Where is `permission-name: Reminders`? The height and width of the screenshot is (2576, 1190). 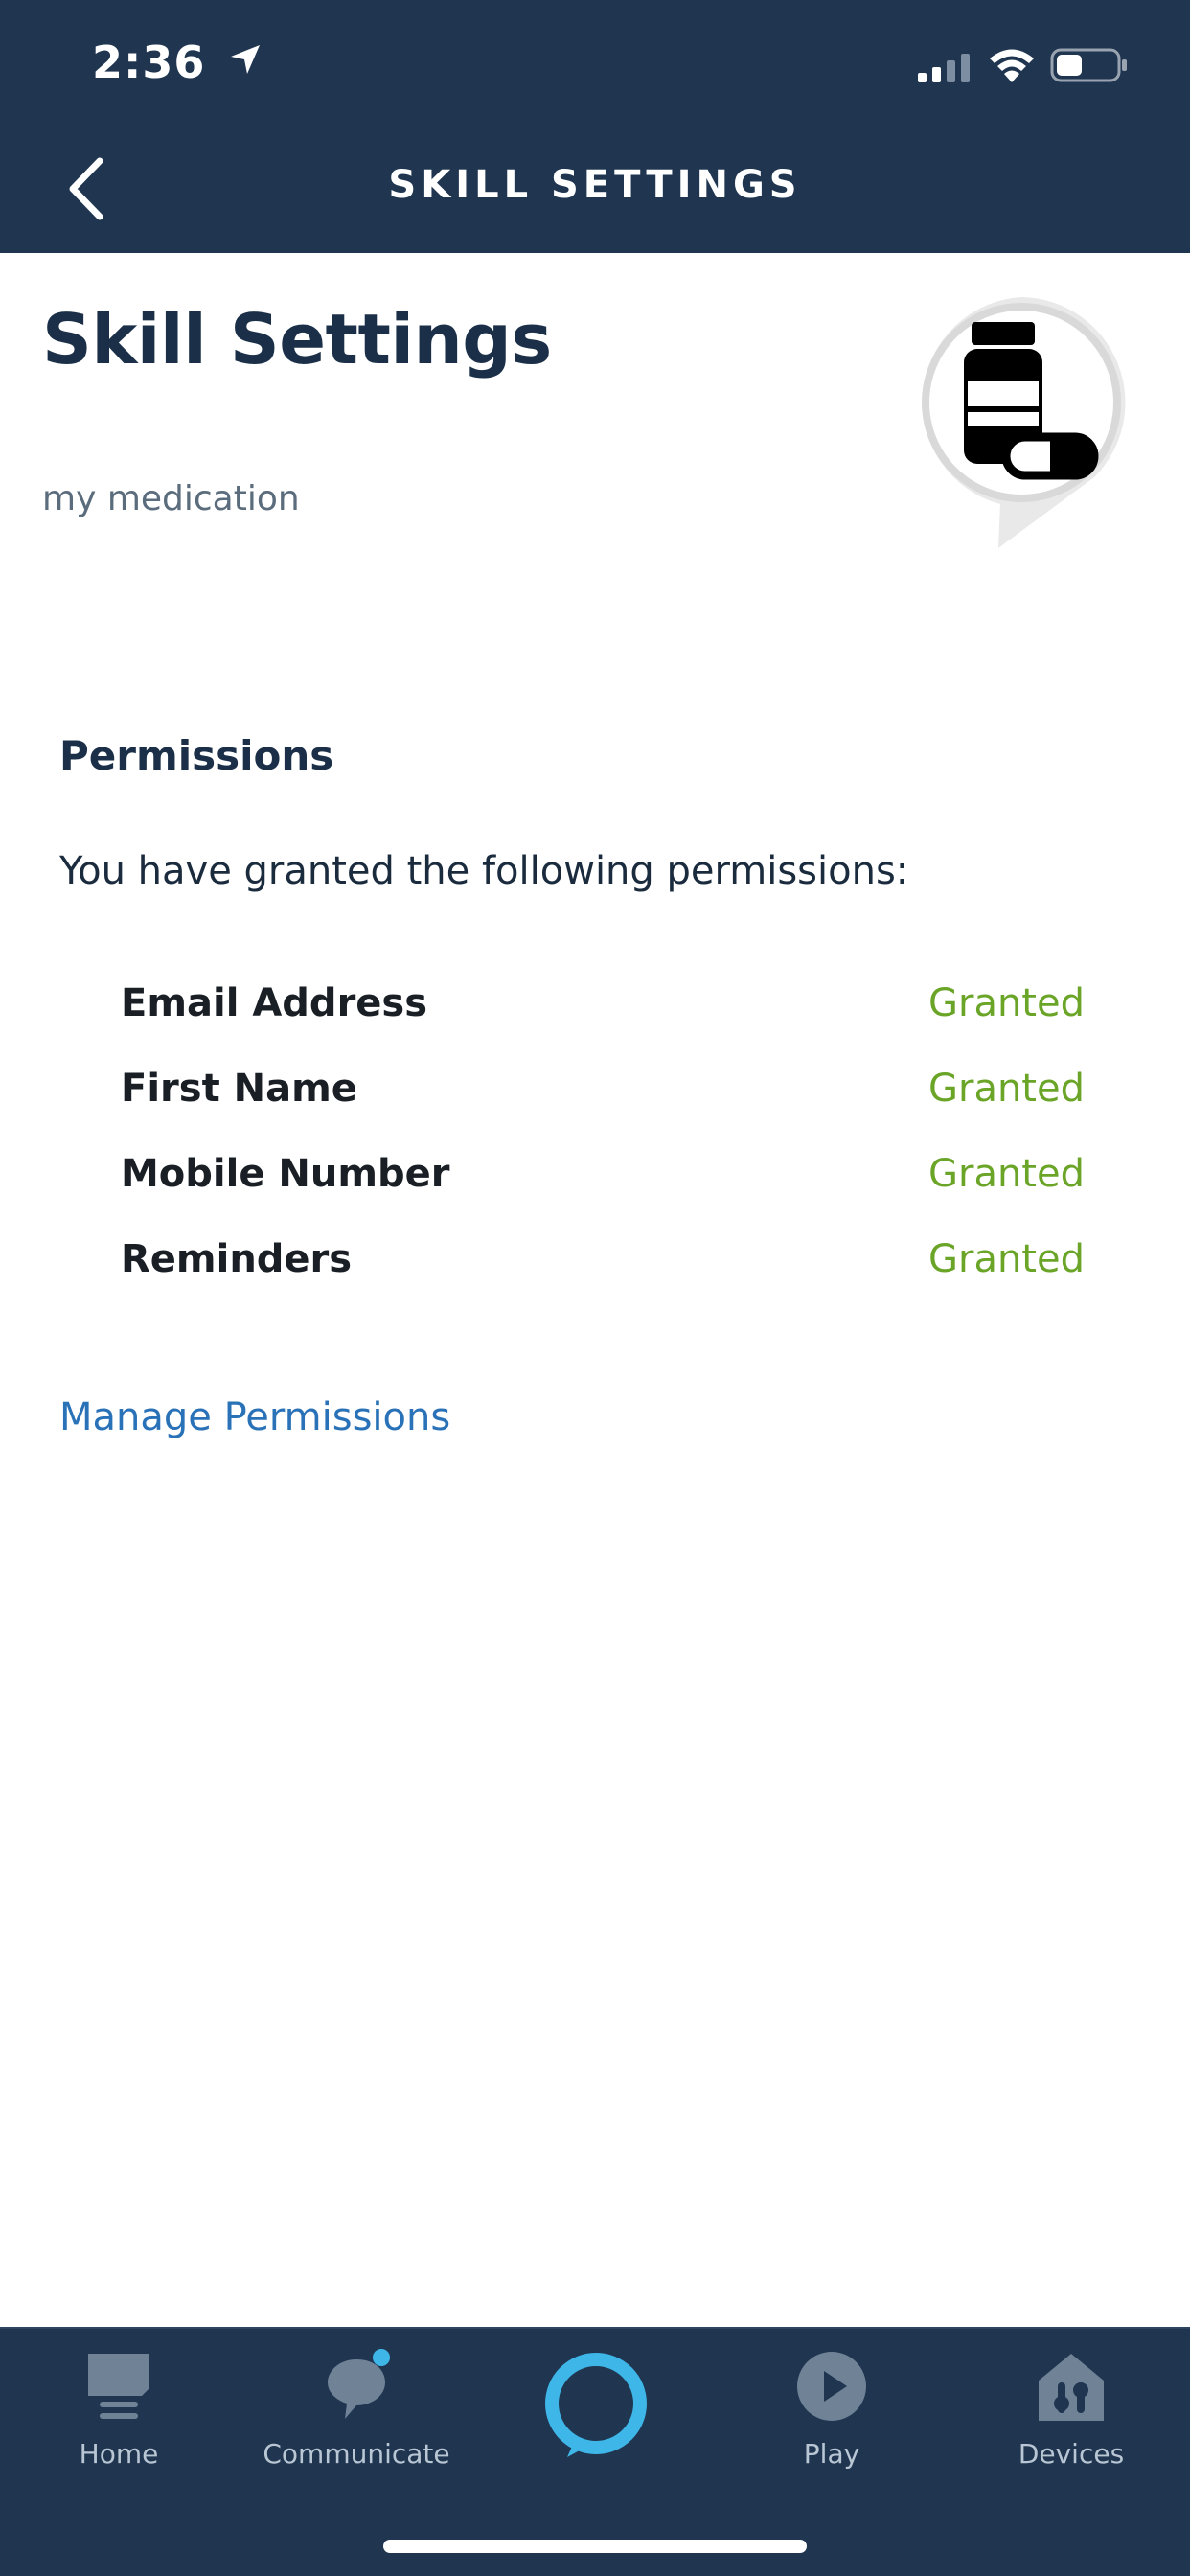
permission-name: Reminders is located at coordinates (237, 1259).